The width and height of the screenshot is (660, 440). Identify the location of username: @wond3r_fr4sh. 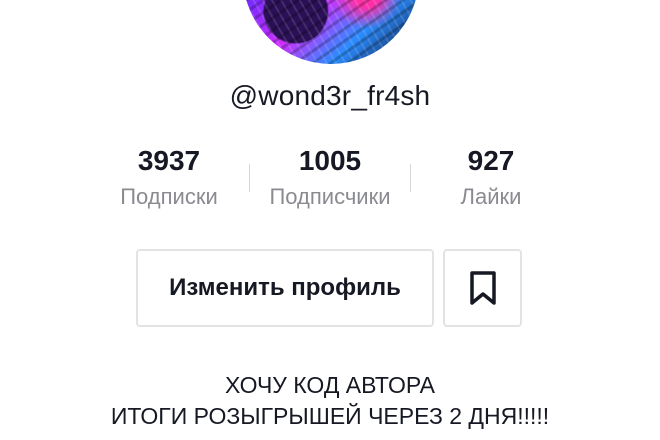
(330, 95).